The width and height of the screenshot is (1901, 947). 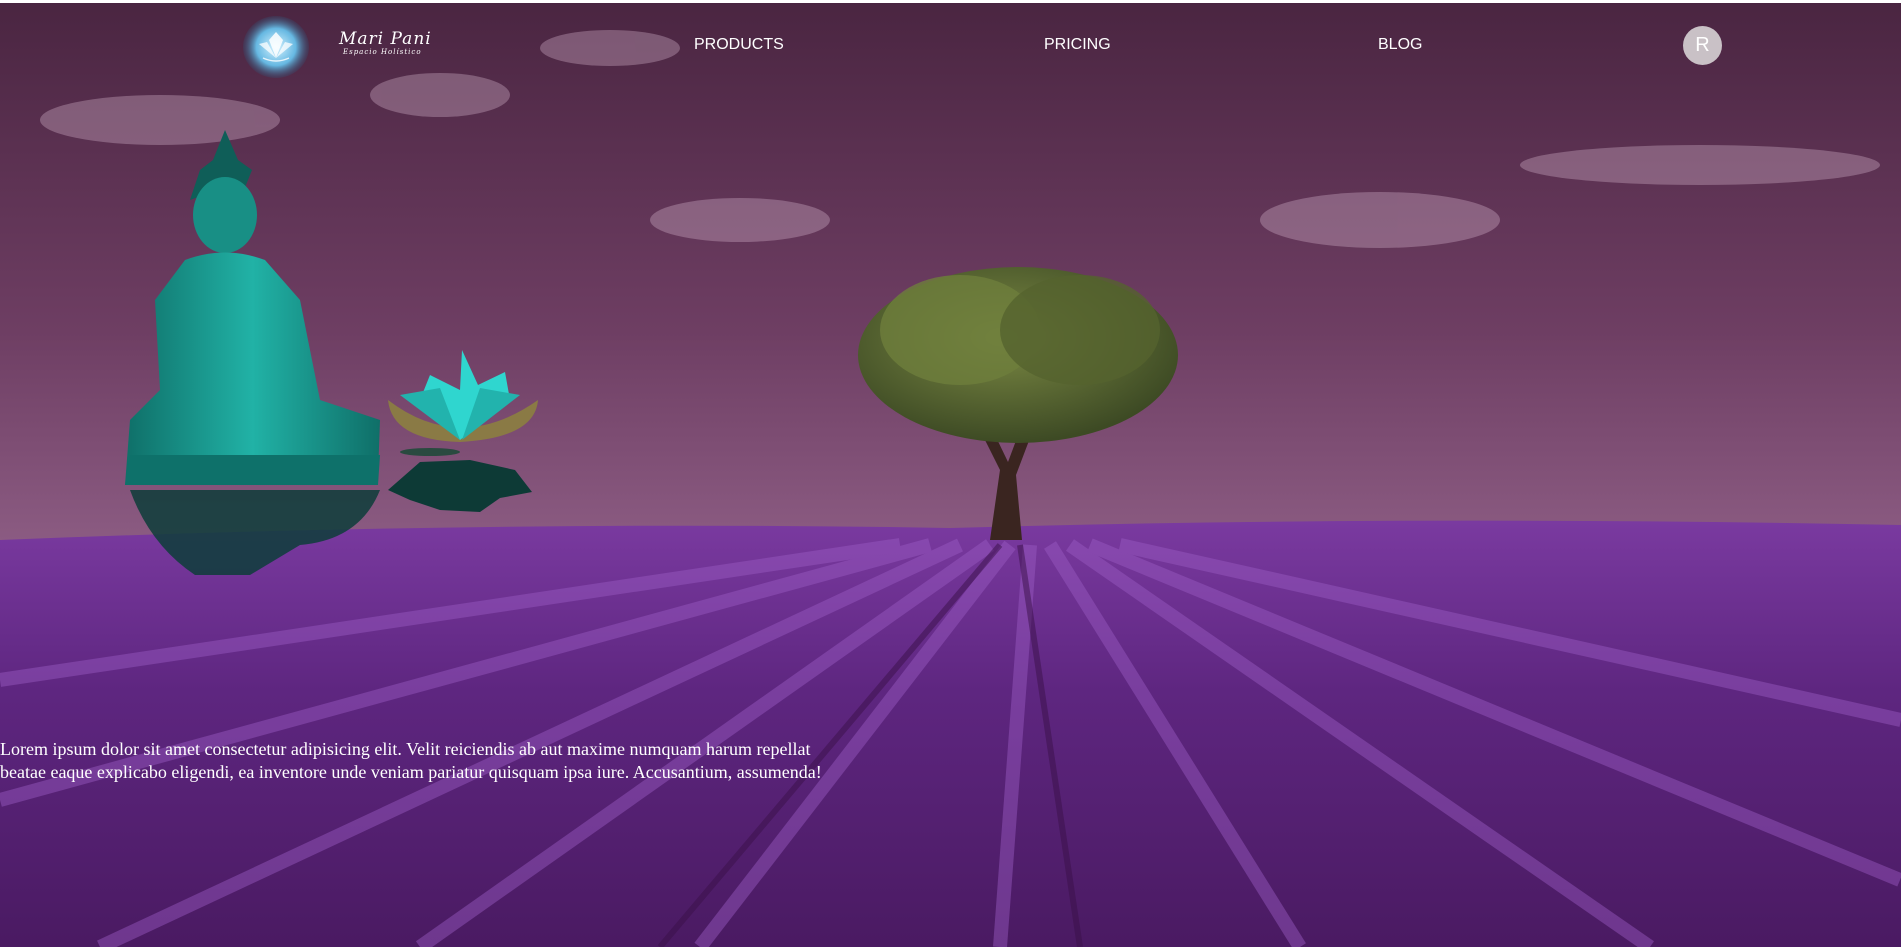 What do you see at coordinates (1077, 45) in the screenshot?
I see `nav-link-pricing: PRICING` at bounding box center [1077, 45].